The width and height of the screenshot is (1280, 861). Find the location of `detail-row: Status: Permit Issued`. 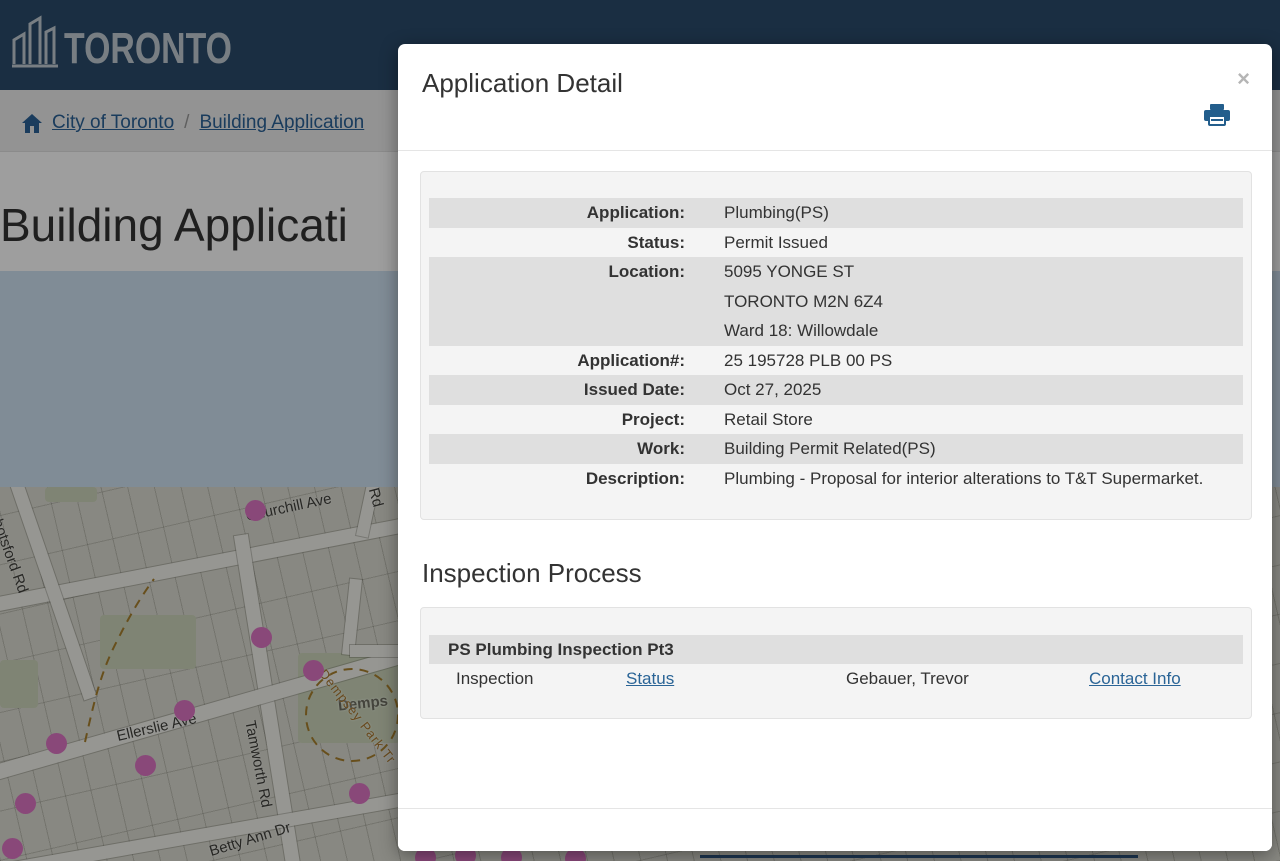

detail-row: Status: Permit Issued is located at coordinates (836, 243).